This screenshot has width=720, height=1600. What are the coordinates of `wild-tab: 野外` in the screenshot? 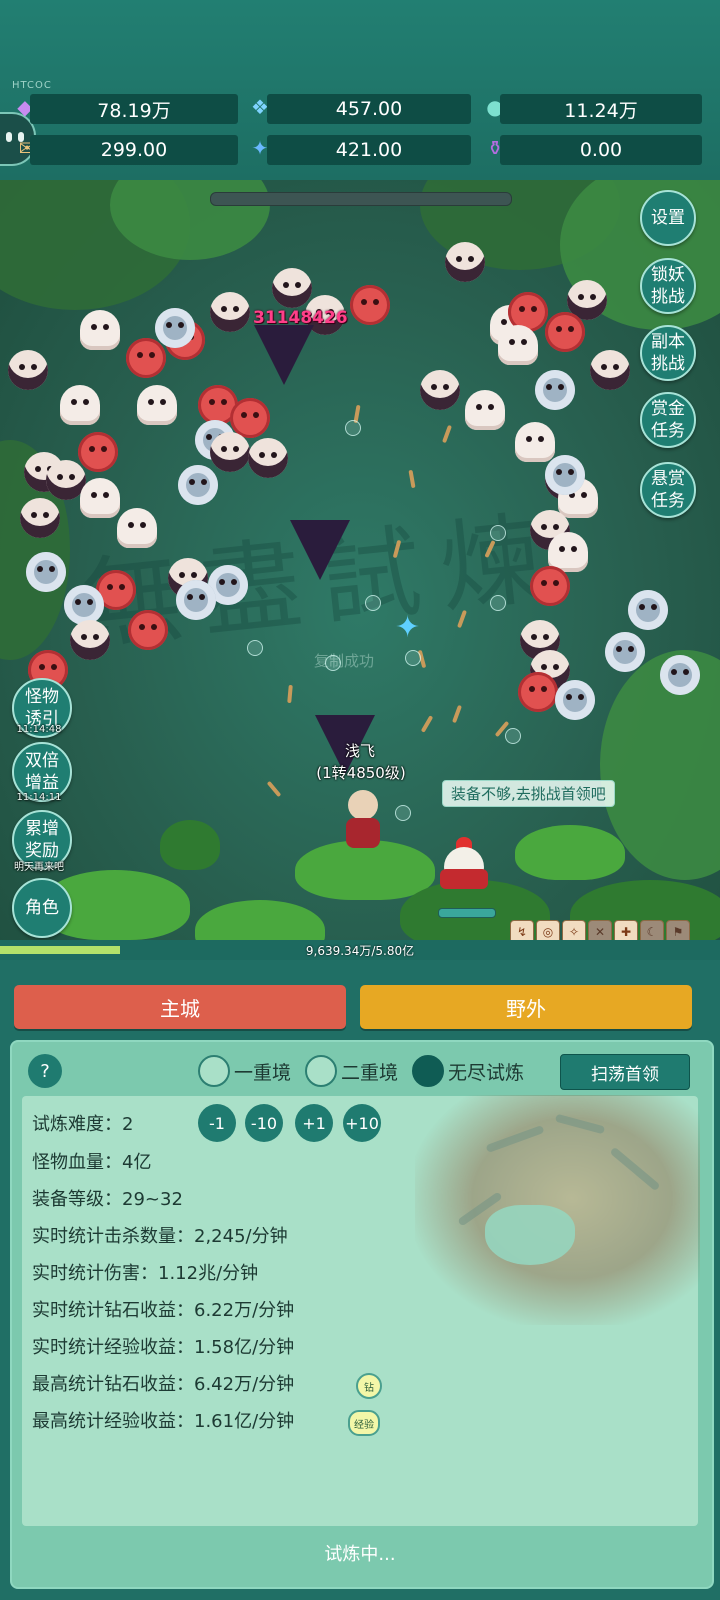 It's located at (526, 1007).